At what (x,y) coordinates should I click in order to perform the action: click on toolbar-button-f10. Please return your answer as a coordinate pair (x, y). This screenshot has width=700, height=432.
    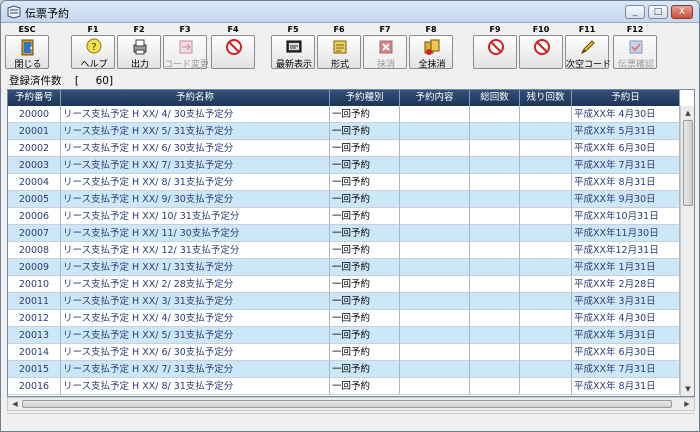
    Looking at the image, I should click on (541, 52).